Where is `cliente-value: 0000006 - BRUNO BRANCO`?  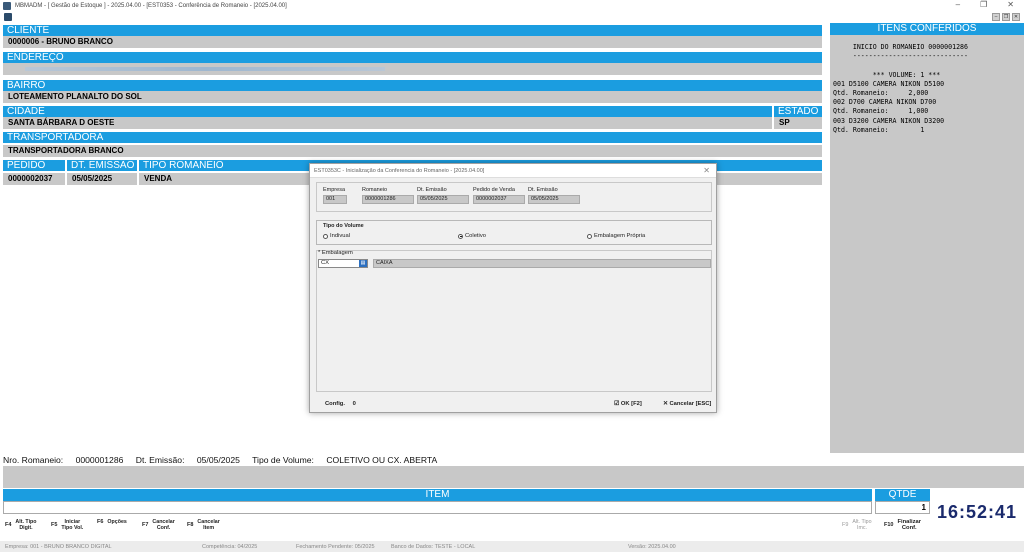 cliente-value: 0000006 - BRUNO BRANCO is located at coordinates (412, 42).